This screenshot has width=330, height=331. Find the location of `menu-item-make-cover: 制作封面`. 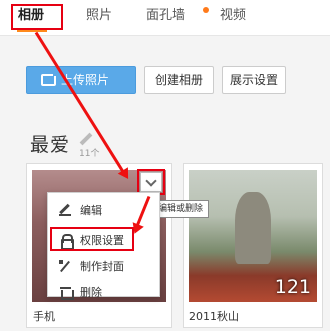

menu-item-make-cover: 制作封面 is located at coordinates (103, 266).